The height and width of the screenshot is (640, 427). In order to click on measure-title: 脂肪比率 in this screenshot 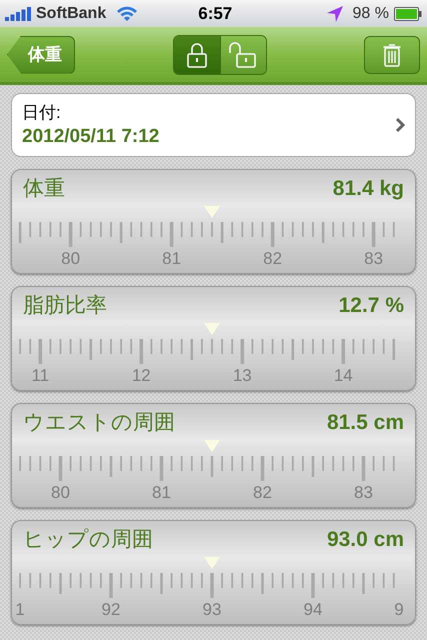, I will do `click(65, 306)`.